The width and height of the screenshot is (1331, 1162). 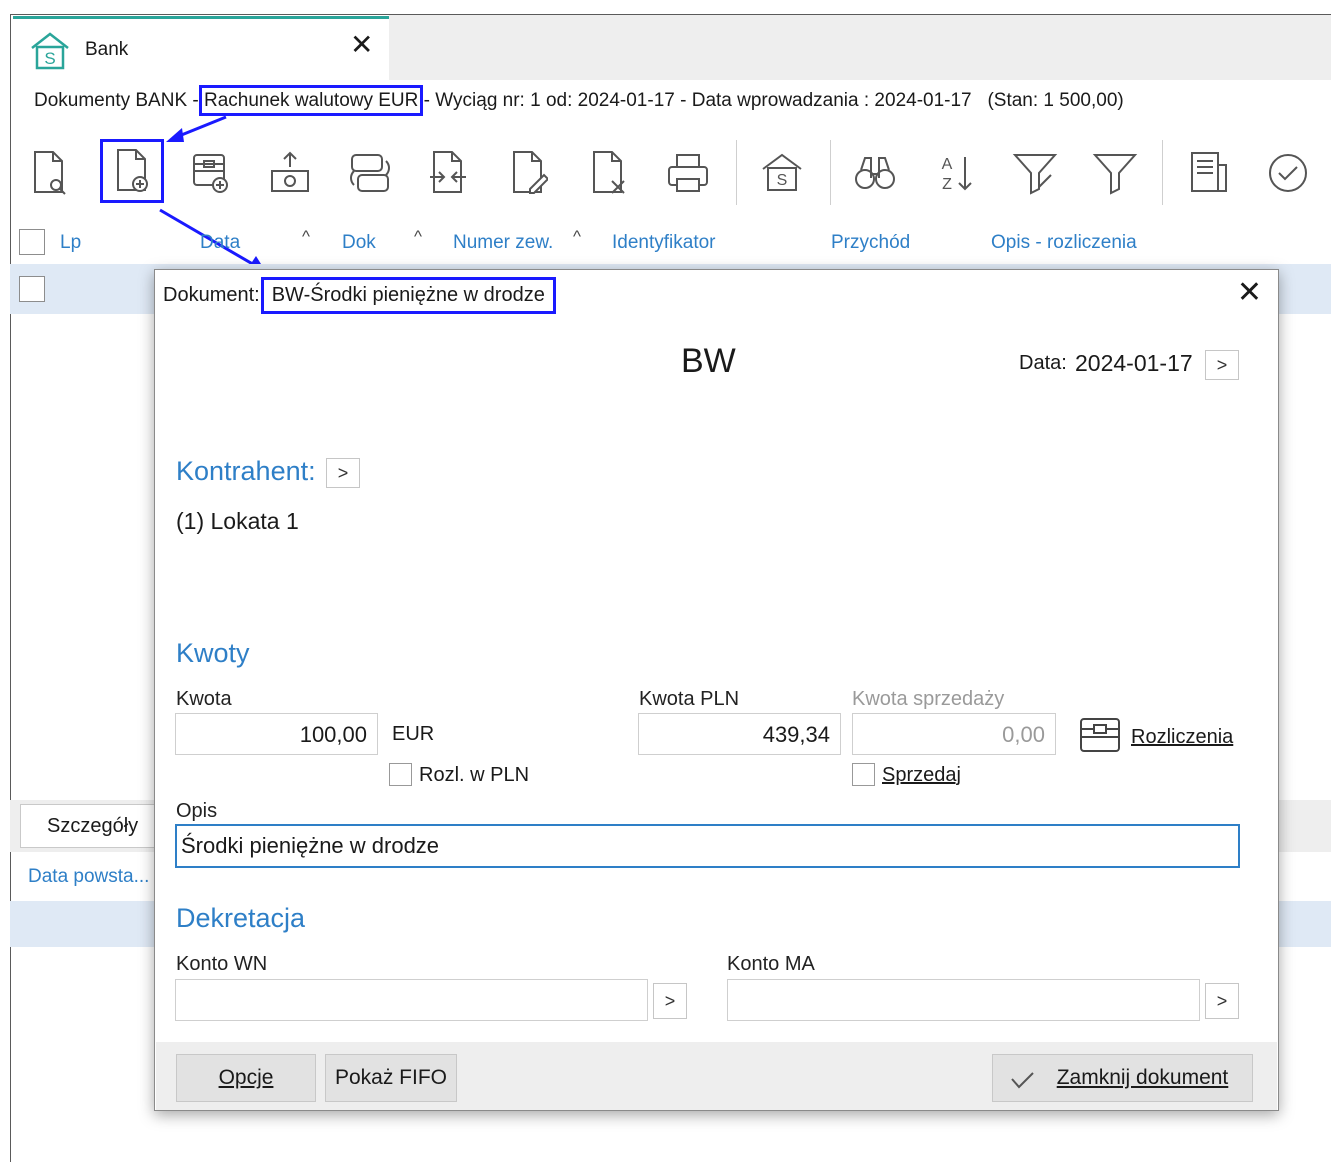 I want to click on dialog-title: Dokument: BW-Środki pieniężne w drodze, so click(x=359, y=295).